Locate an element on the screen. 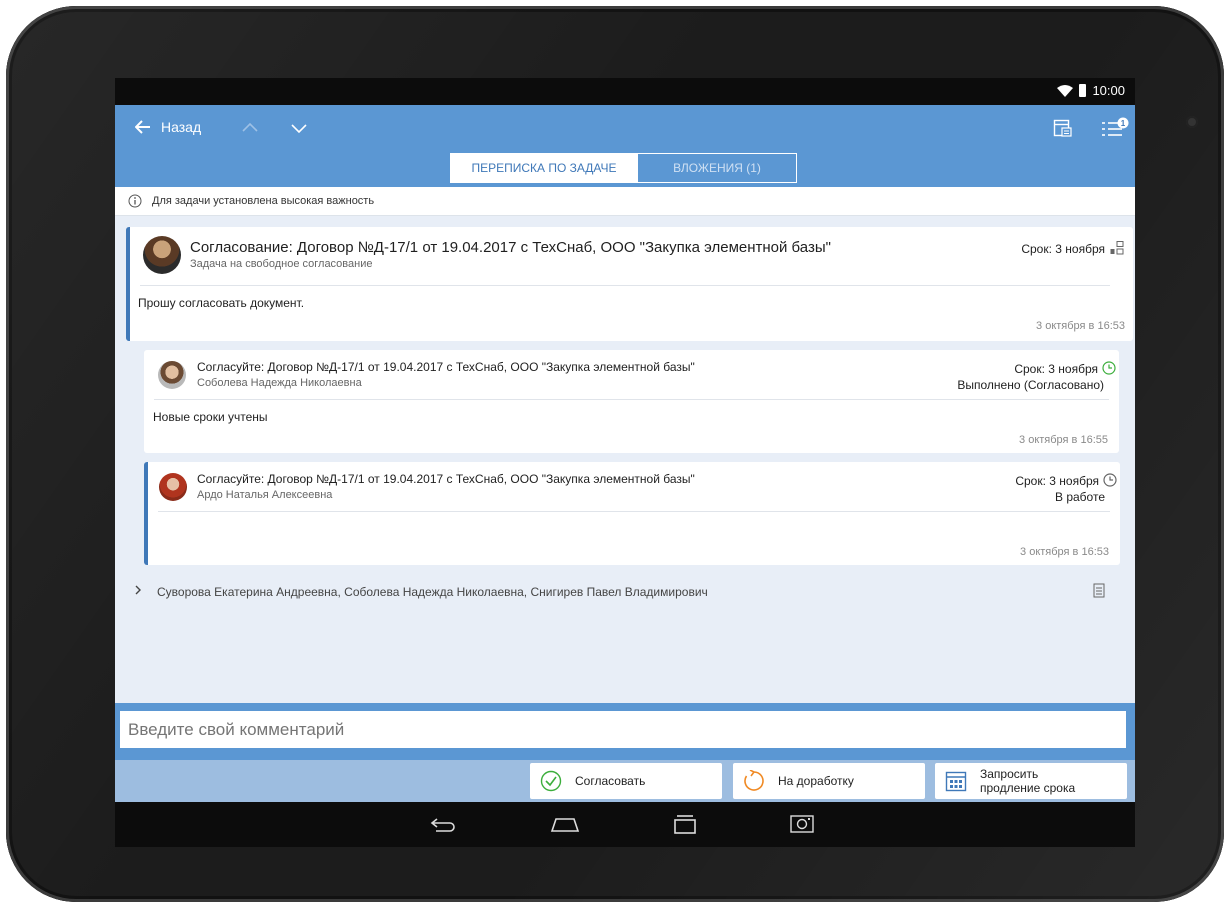 This screenshot has width=1226, height=906. info-icon is located at coordinates (135, 201).